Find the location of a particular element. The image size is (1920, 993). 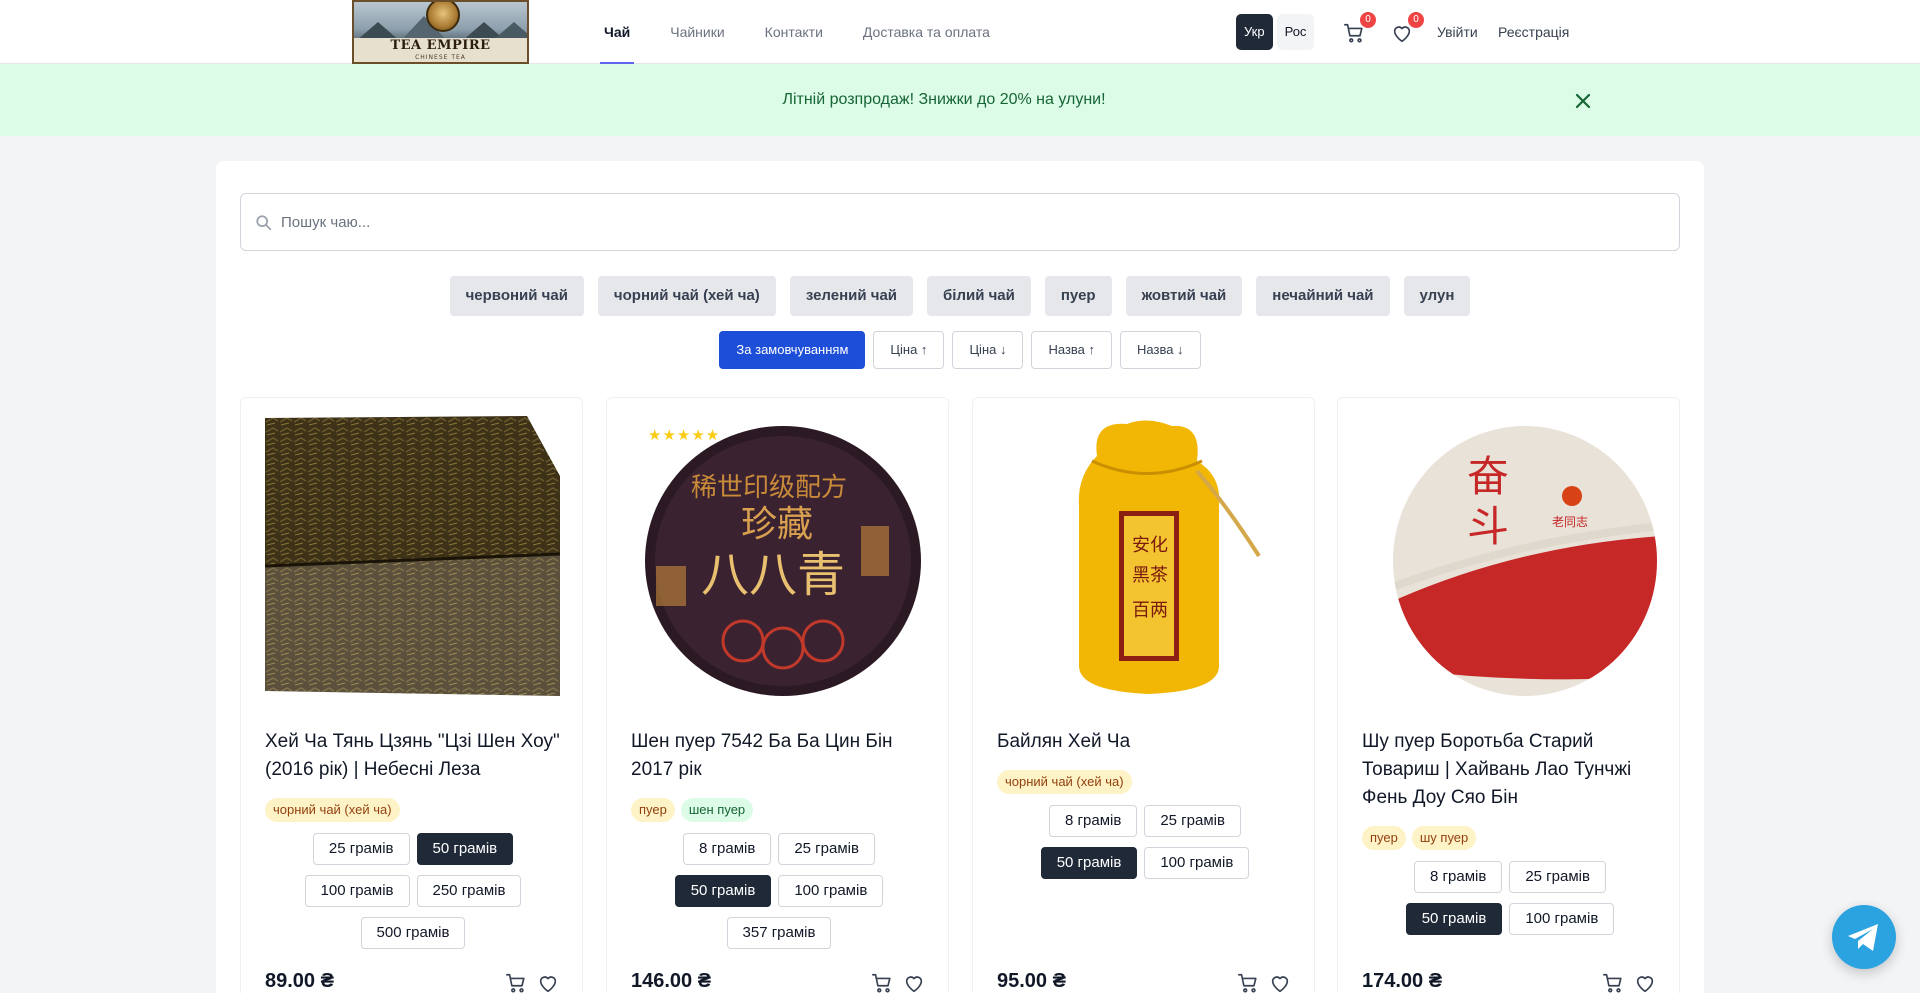

product-image: 安化 黑茶 百两 is located at coordinates (1144, 556).